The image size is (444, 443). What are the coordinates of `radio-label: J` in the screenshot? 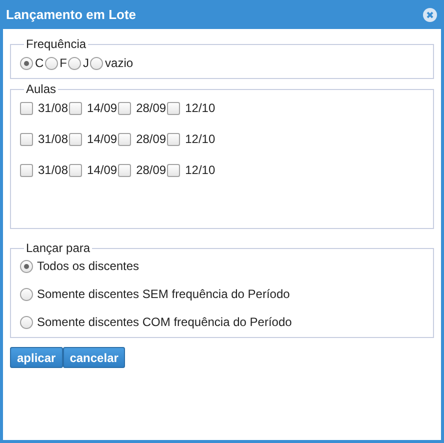 It's located at (86, 63).